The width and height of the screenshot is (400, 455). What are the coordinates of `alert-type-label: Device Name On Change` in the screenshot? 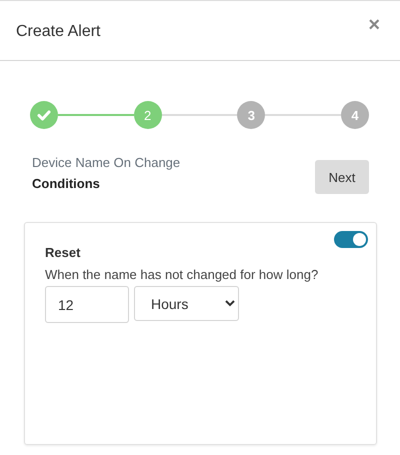 It's located at (106, 162).